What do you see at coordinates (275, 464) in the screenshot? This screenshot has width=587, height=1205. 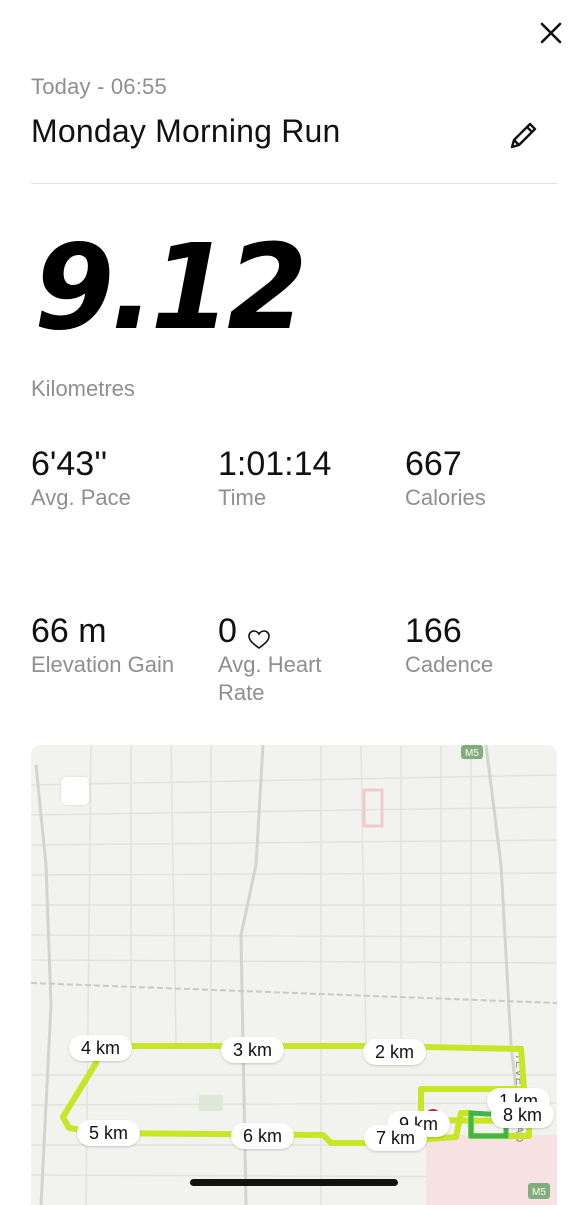 I see `time-value: 1:01:14` at bounding box center [275, 464].